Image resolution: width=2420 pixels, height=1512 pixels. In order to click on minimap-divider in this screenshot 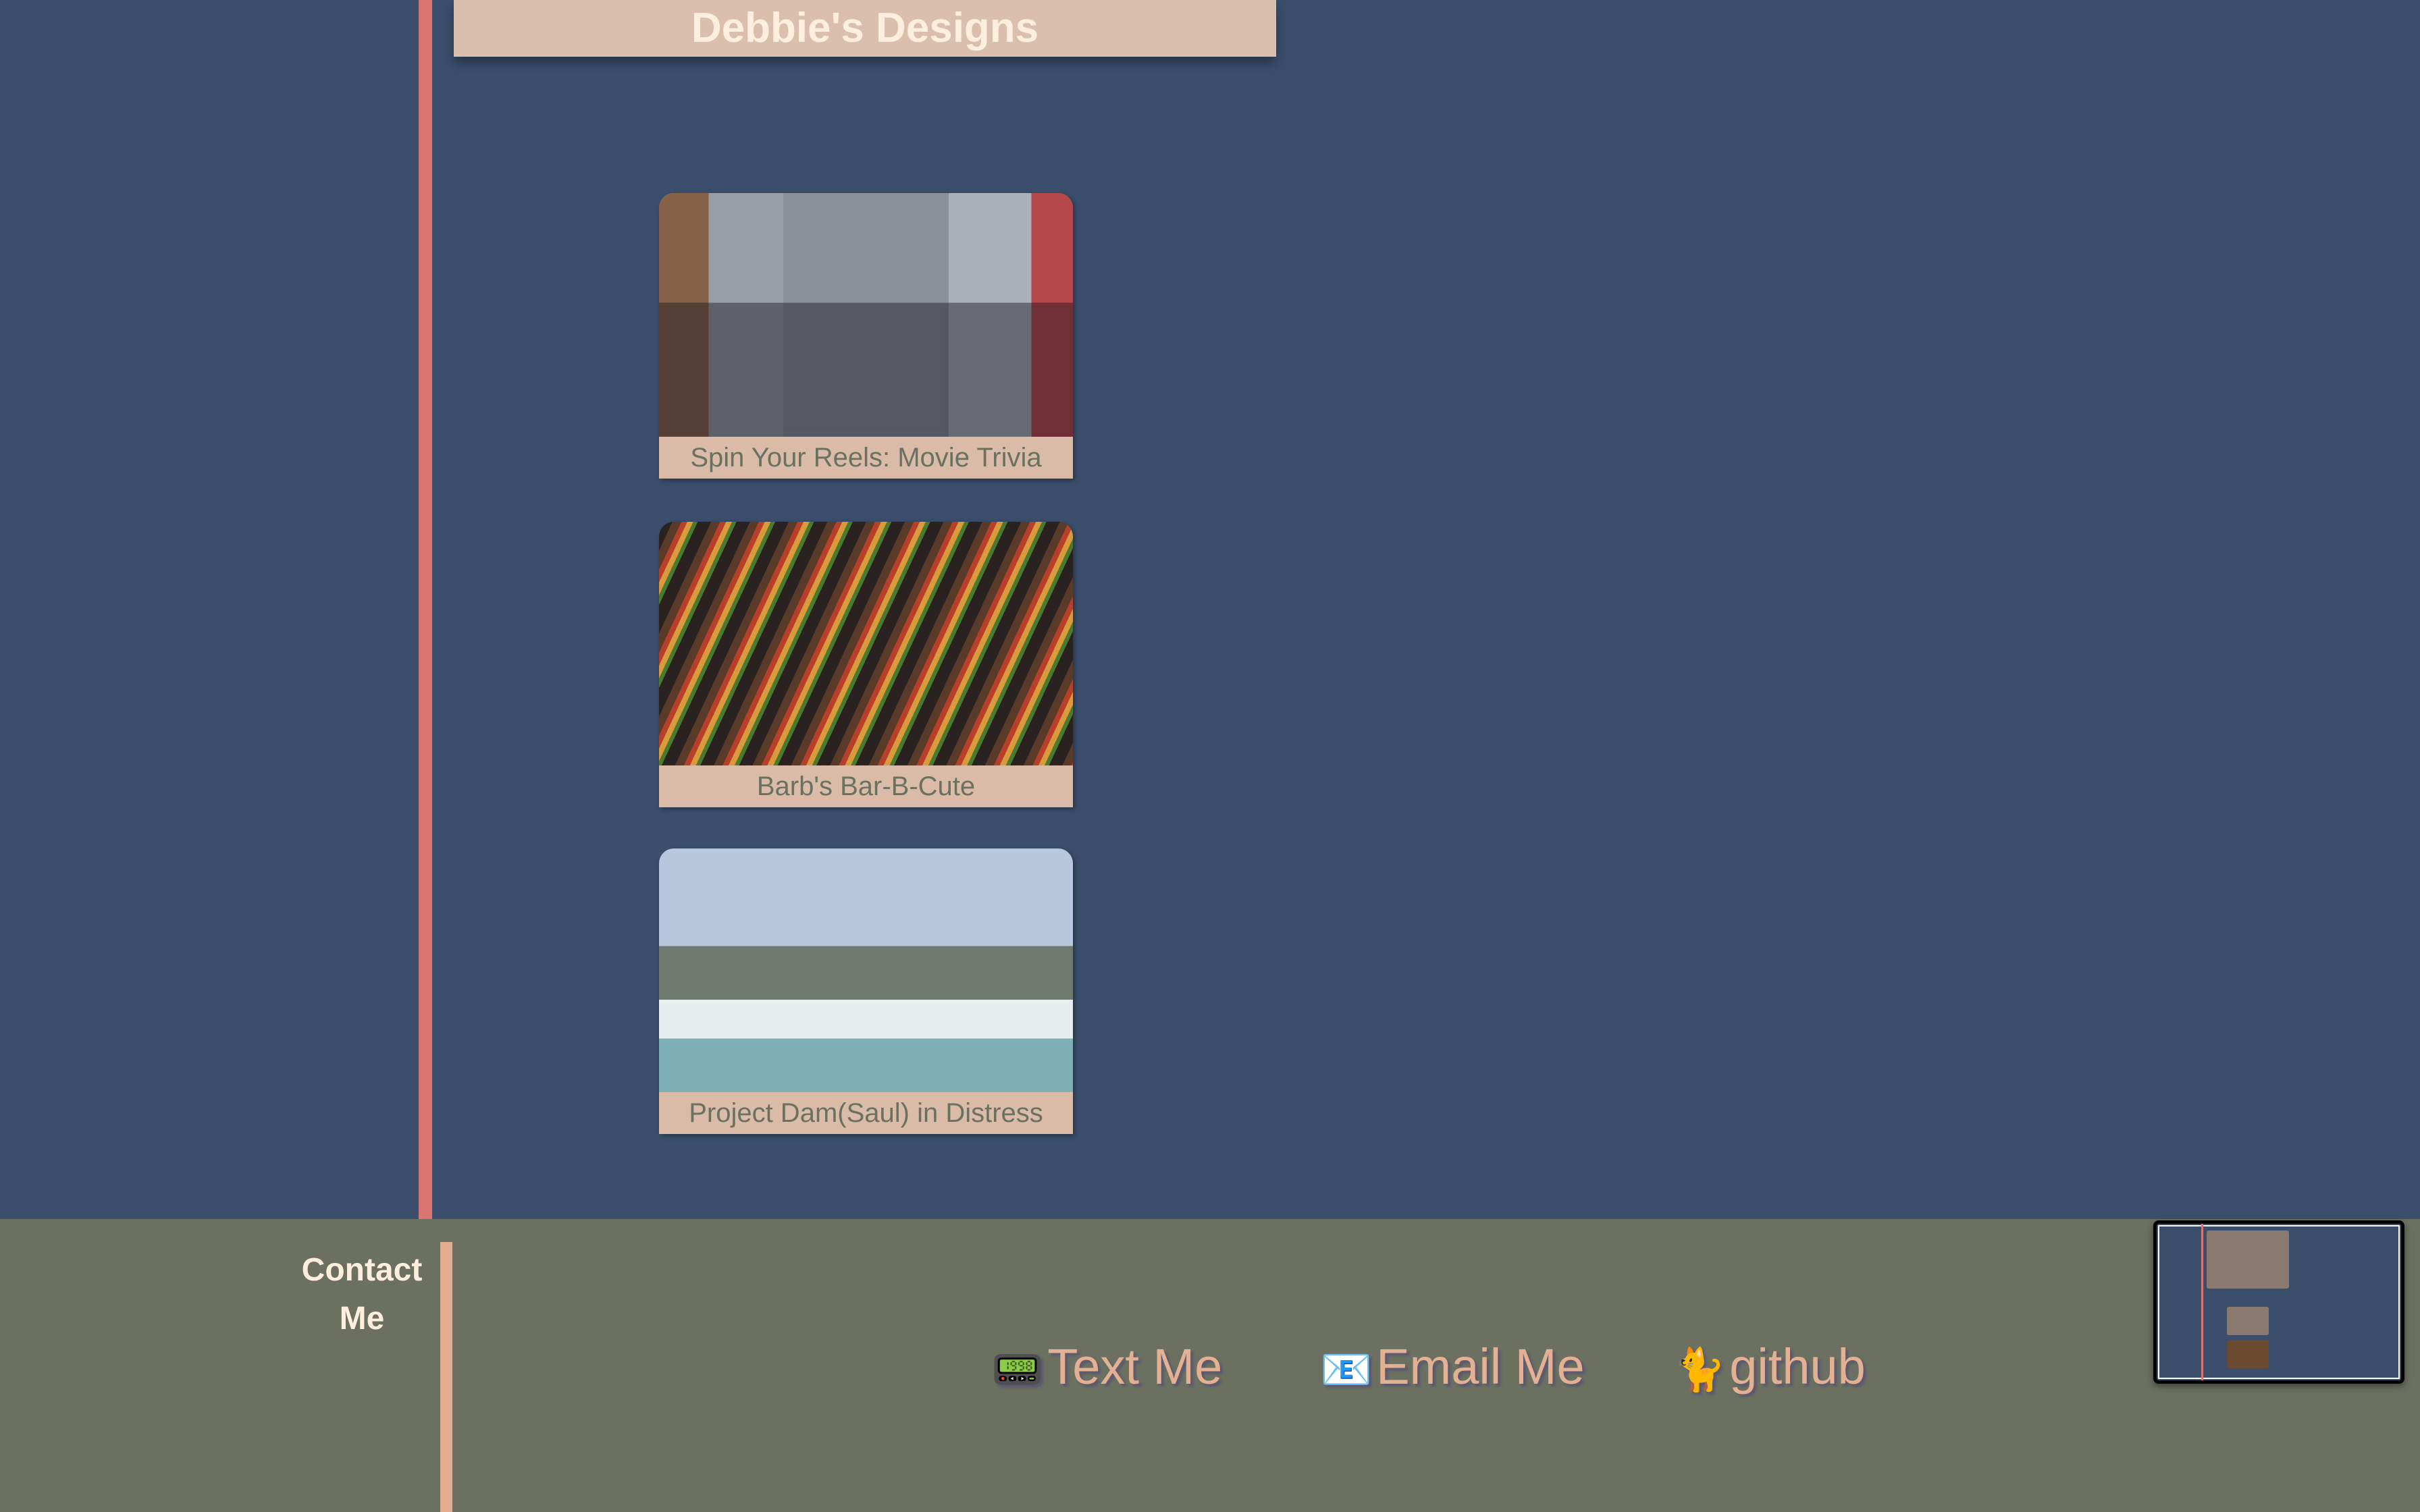, I will do `click(2202, 1302)`.